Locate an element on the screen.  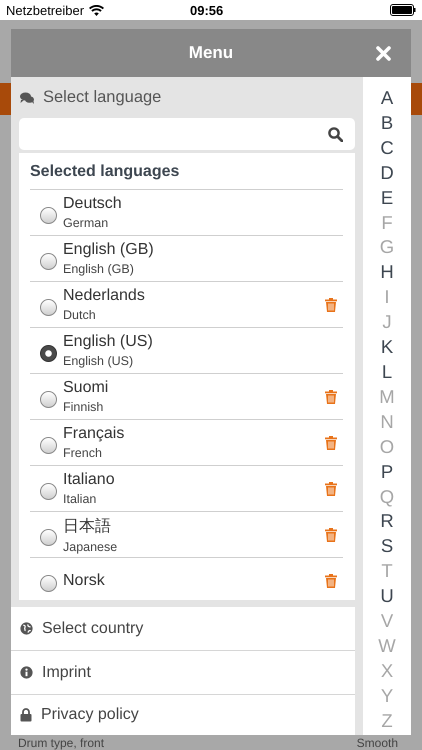
language-name: Nederlands is located at coordinates (104, 296).